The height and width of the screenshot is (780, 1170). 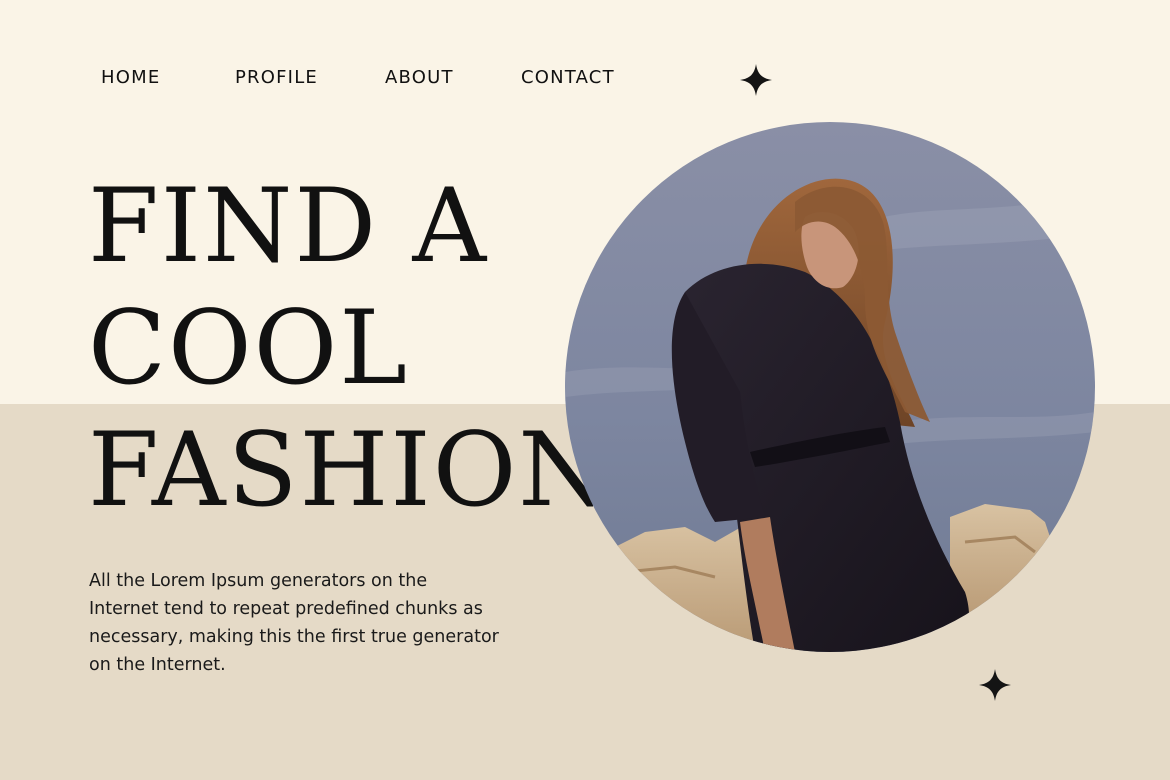 What do you see at coordinates (419, 78) in the screenshot?
I see `nav-about-link: ABOUT` at bounding box center [419, 78].